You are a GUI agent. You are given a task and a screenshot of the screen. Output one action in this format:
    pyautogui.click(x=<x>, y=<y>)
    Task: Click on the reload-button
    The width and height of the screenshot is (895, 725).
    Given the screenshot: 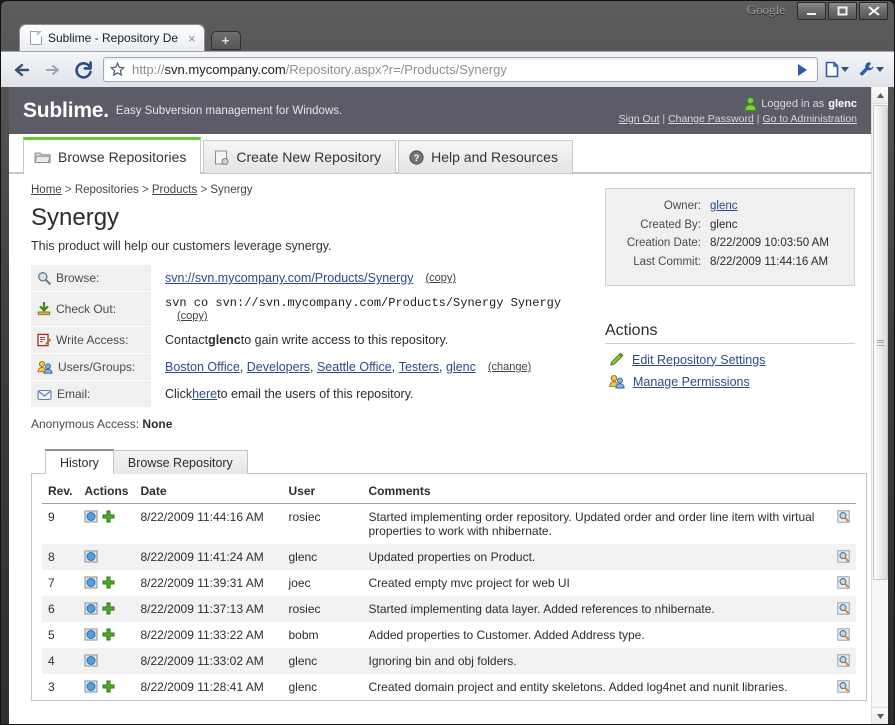 What is the action you would take?
    pyautogui.click(x=84, y=70)
    